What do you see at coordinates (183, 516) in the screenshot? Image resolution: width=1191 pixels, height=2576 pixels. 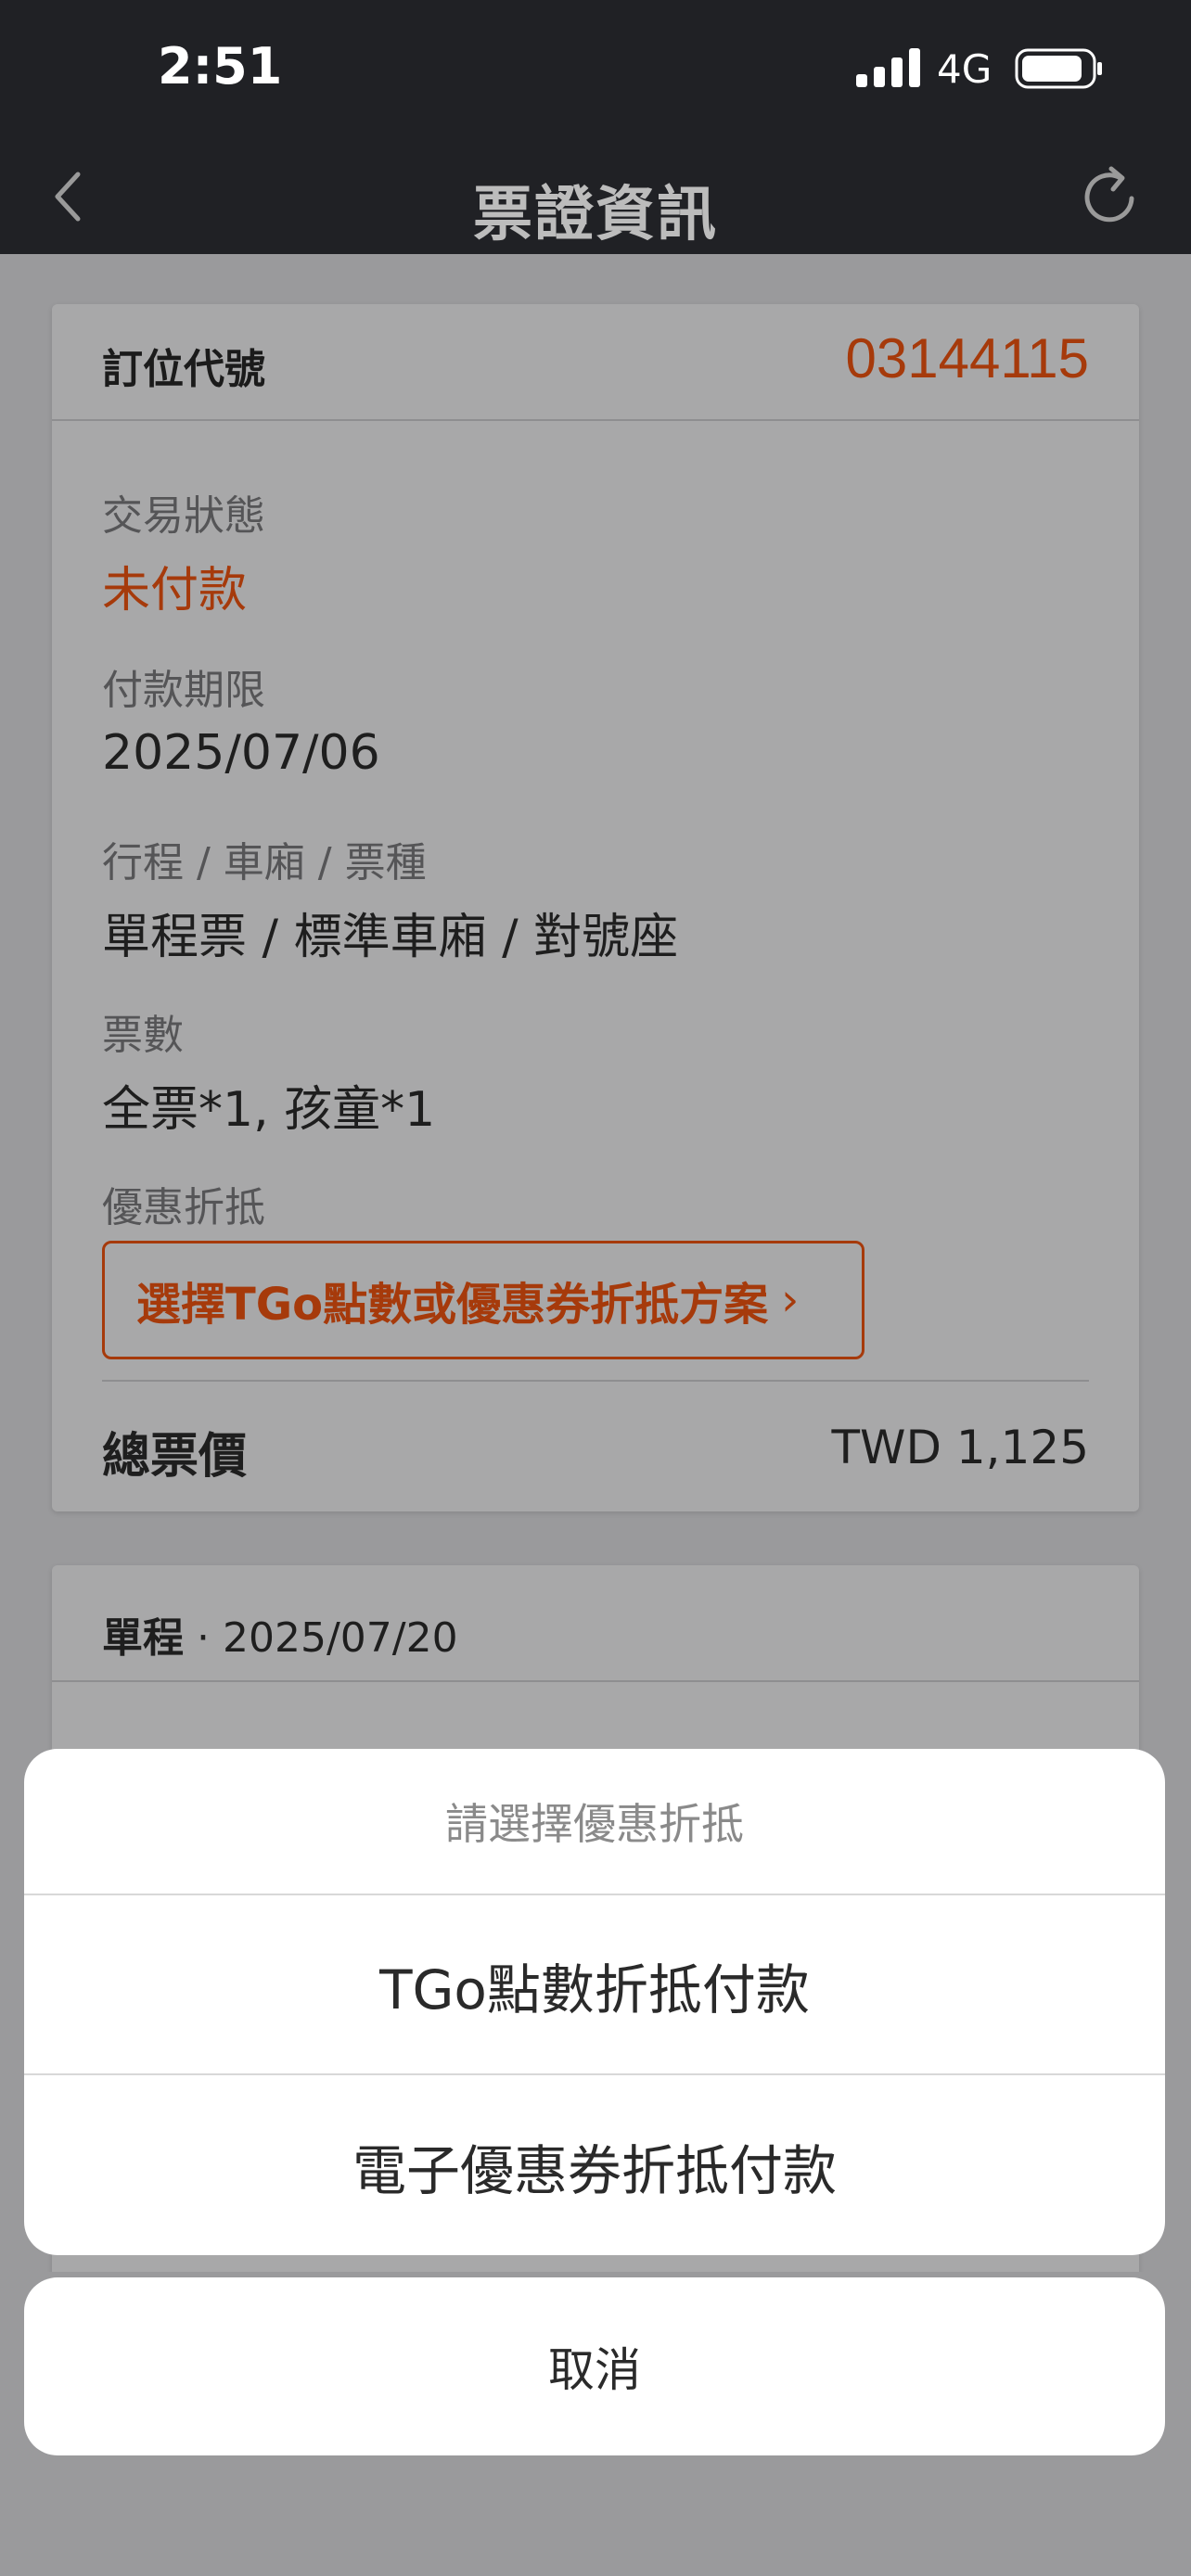 I see `status-label: 交易狀態` at bounding box center [183, 516].